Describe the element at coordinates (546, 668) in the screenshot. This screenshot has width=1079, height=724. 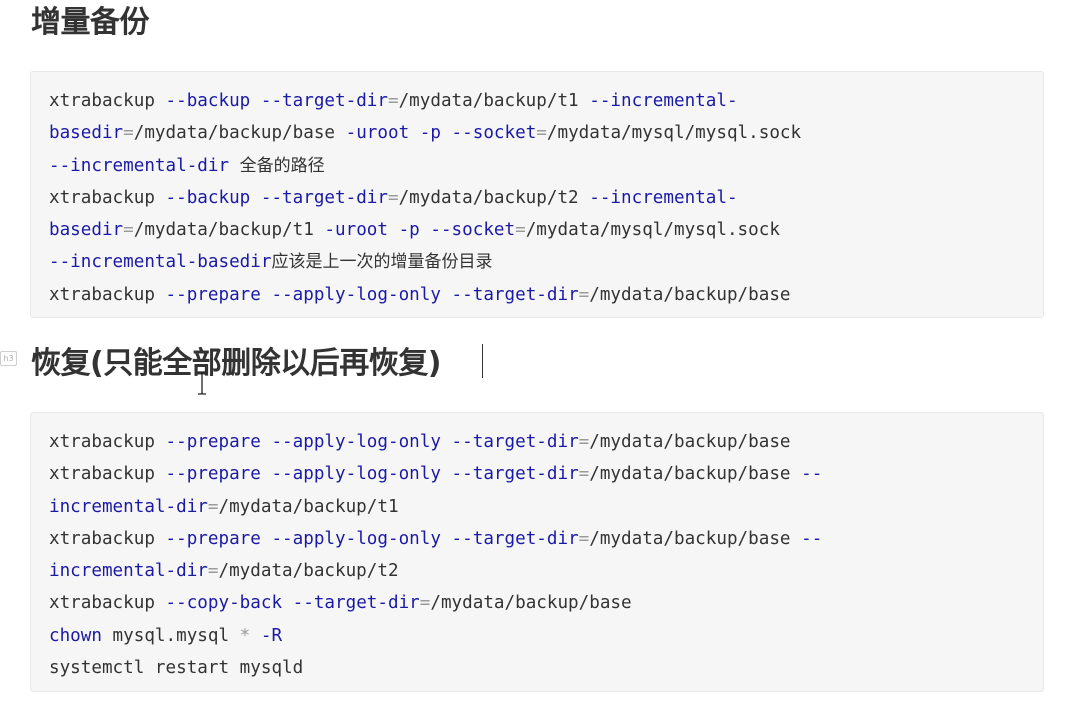
I see `code-line: systemctl restart mysqld` at that location.